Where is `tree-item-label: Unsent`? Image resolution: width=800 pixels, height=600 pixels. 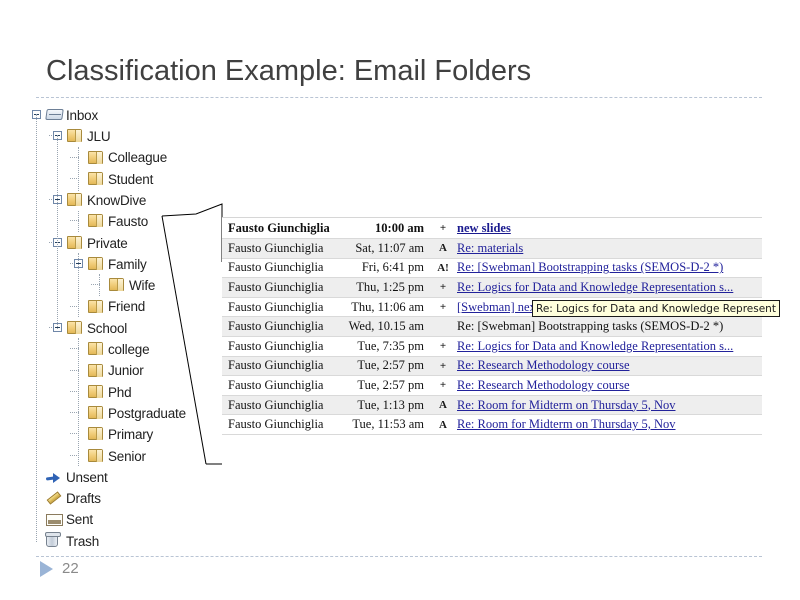 tree-item-label: Unsent is located at coordinates (87, 477).